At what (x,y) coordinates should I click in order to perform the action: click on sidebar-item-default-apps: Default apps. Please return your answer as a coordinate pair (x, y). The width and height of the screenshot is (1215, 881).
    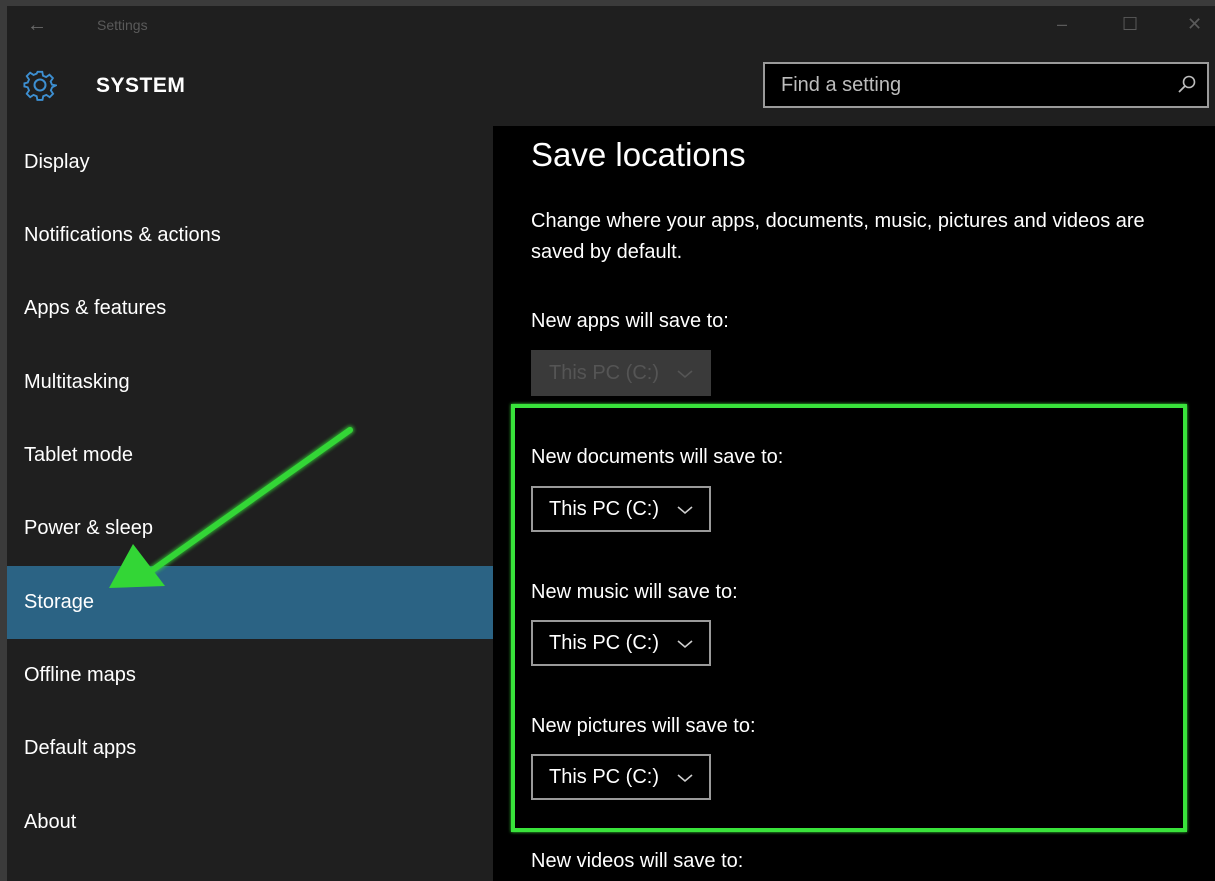
    Looking at the image, I should click on (250, 748).